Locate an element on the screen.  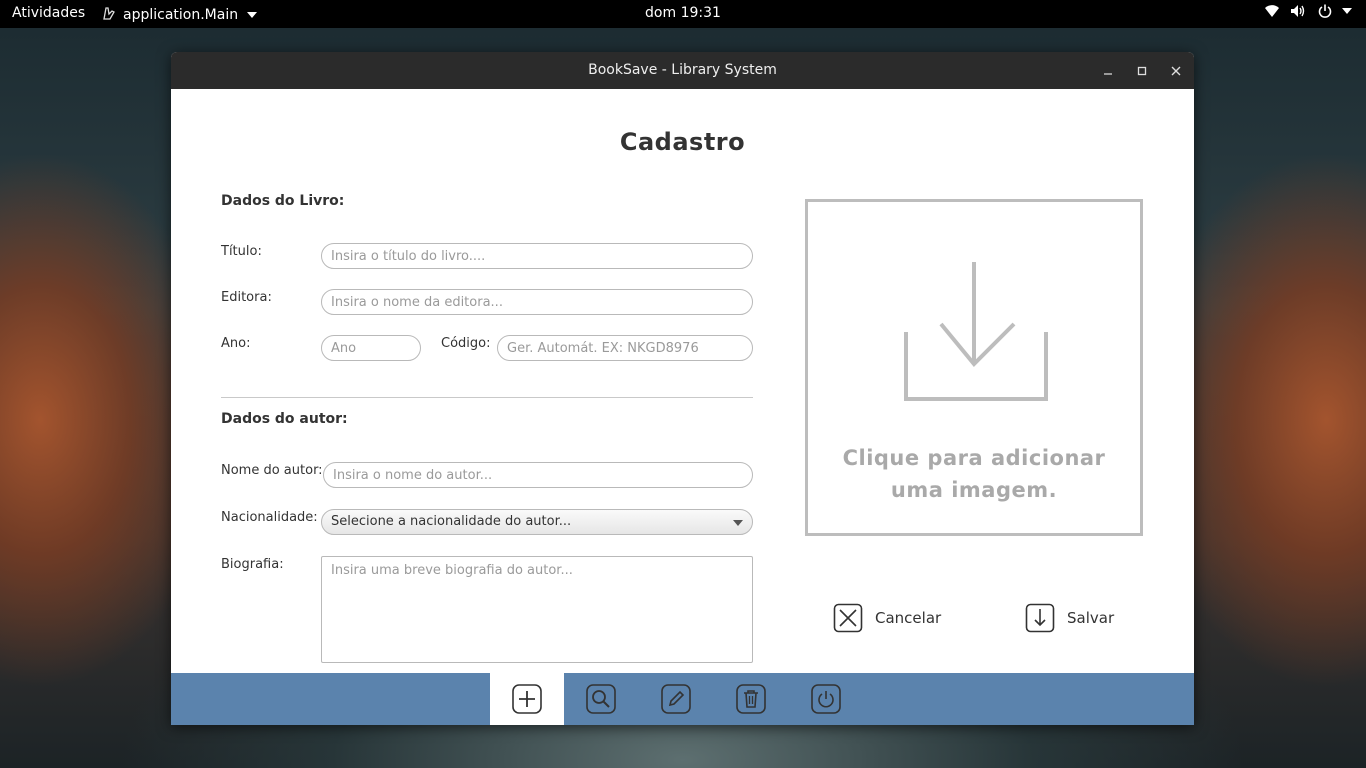
bottom-toolbar is located at coordinates (682, 699).